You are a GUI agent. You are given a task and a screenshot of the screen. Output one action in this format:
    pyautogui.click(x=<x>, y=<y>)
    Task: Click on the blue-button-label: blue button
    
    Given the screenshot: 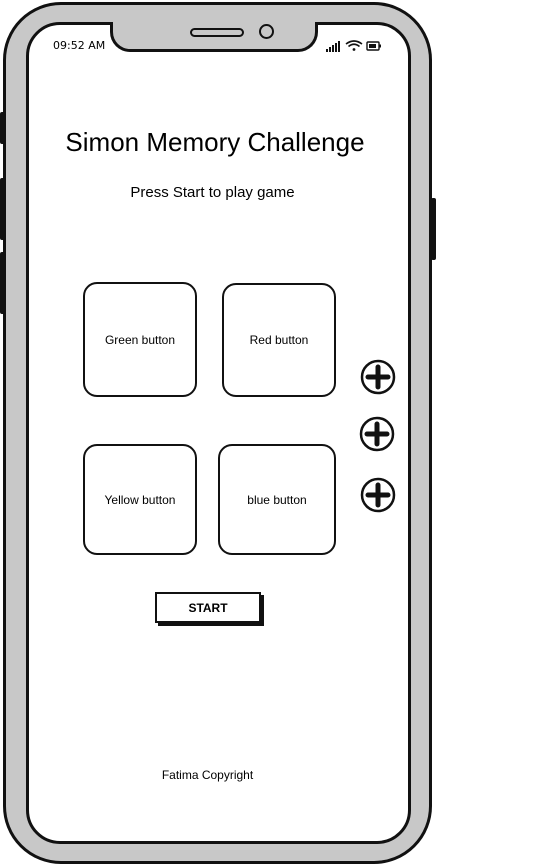 What is the action you would take?
    pyautogui.click(x=277, y=499)
    